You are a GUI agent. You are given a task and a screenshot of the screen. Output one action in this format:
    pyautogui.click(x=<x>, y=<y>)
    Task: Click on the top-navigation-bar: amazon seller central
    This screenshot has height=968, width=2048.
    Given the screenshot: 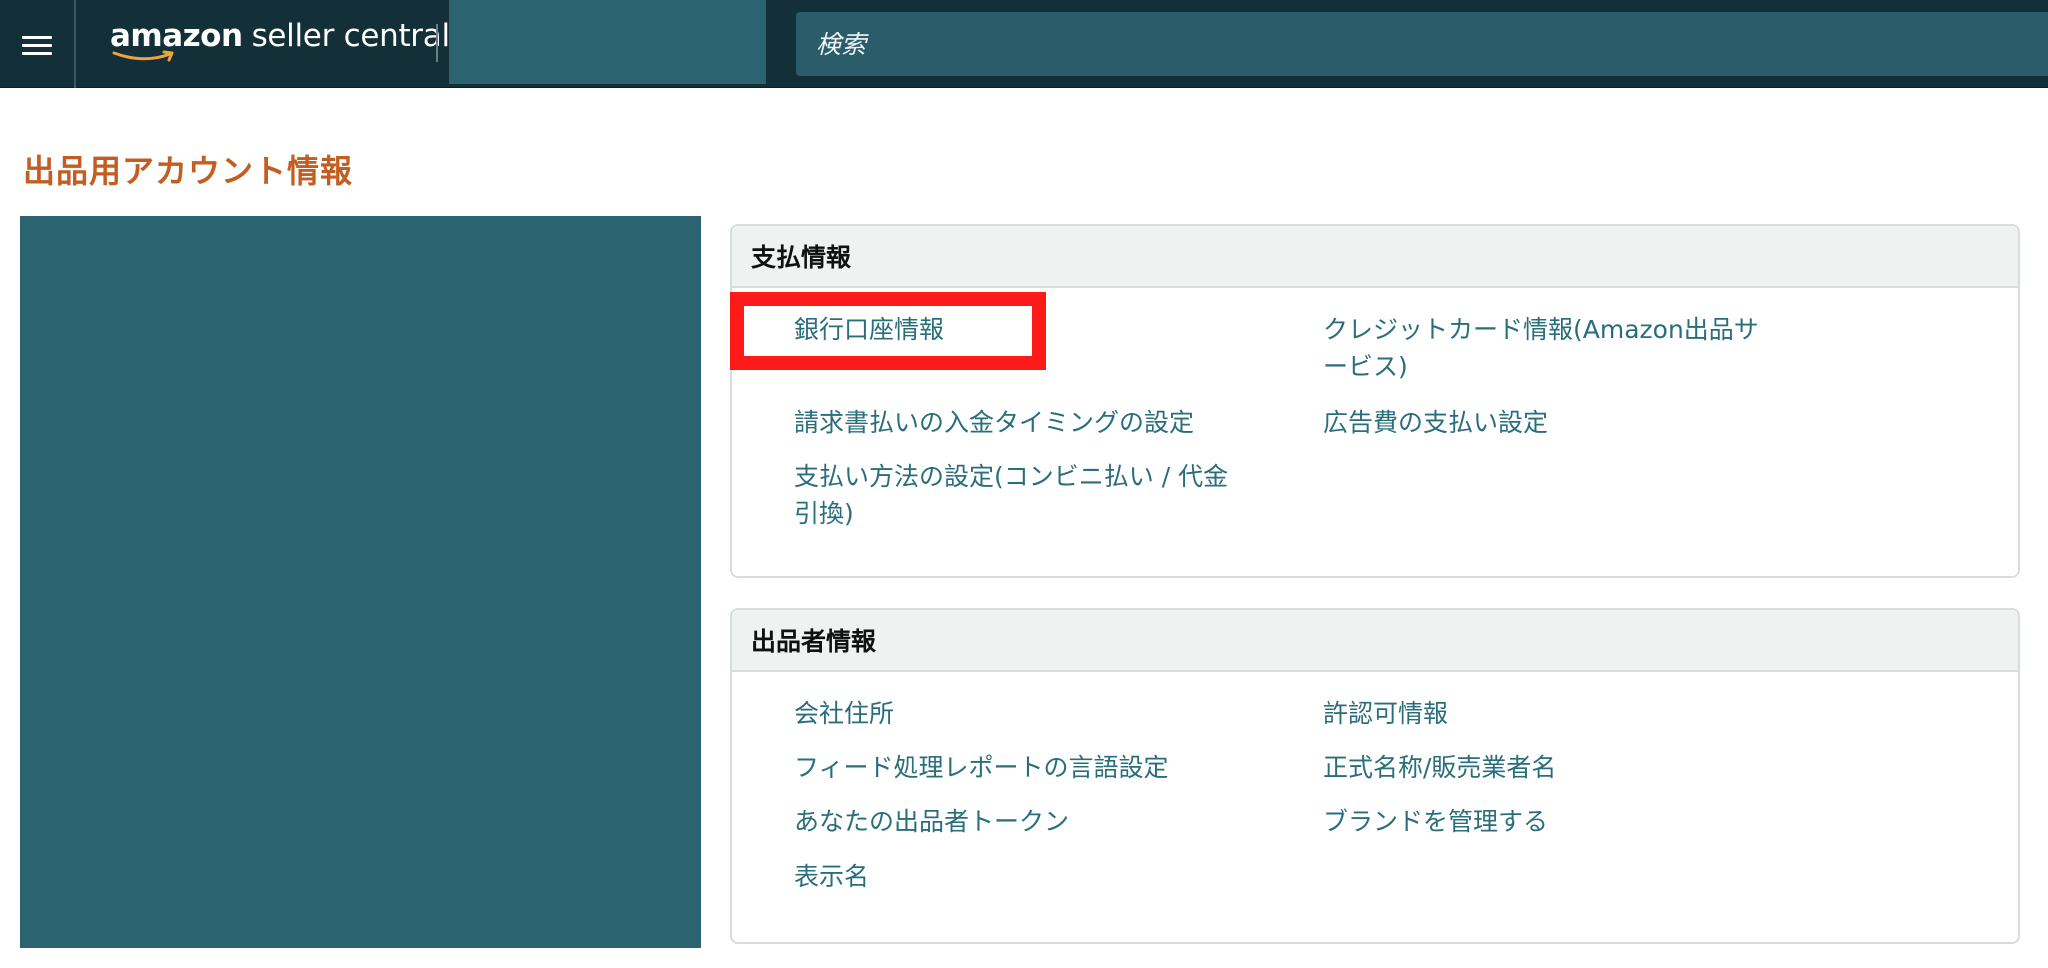 What is the action you would take?
    pyautogui.click(x=1024, y=44)
    